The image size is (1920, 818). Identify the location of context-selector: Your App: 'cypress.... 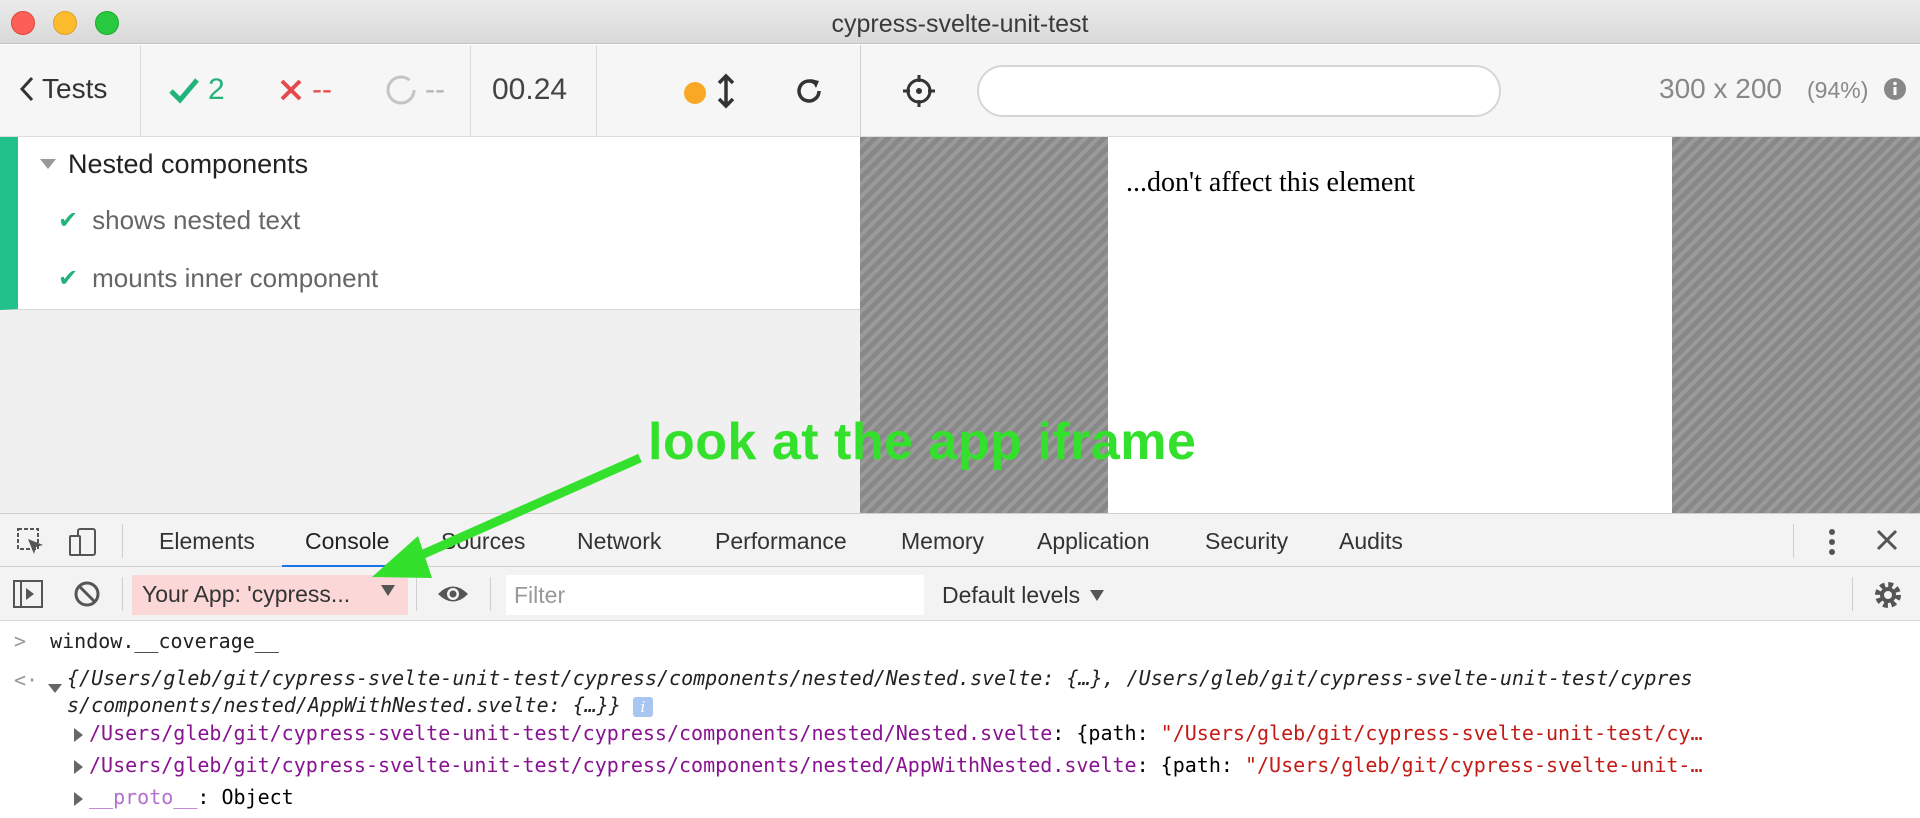
(270, 595).